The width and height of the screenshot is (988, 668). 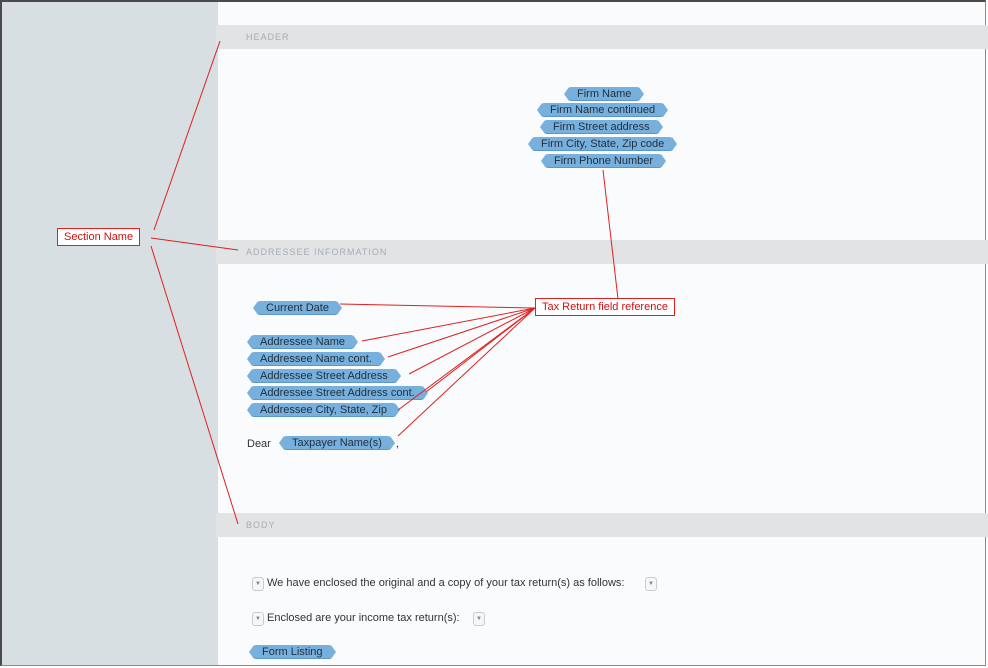 I want to click on field-chip-firm-street-address: Firm Street address, so click(x=601, y=127).